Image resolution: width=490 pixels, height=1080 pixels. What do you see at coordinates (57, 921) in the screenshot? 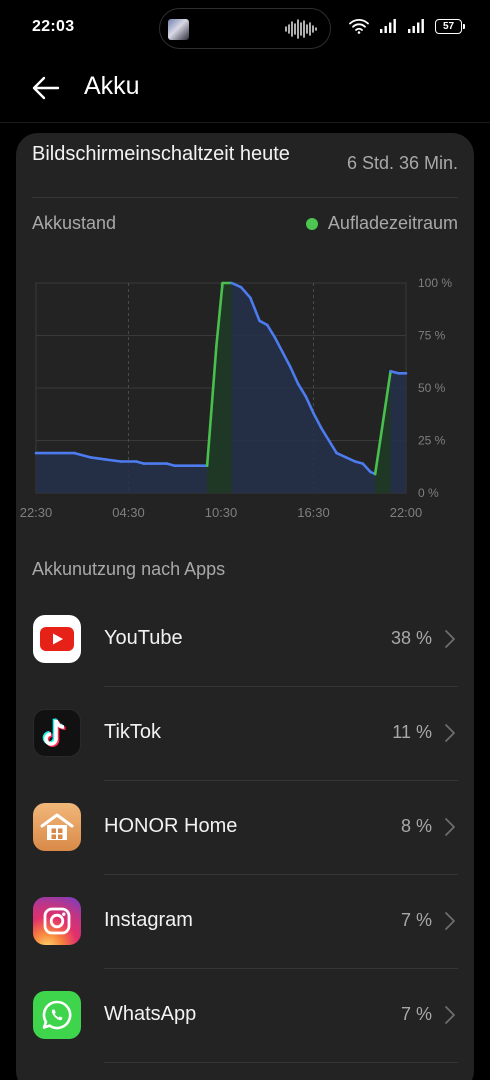
I see `instagram-icon` at bounding box center [57, 921].